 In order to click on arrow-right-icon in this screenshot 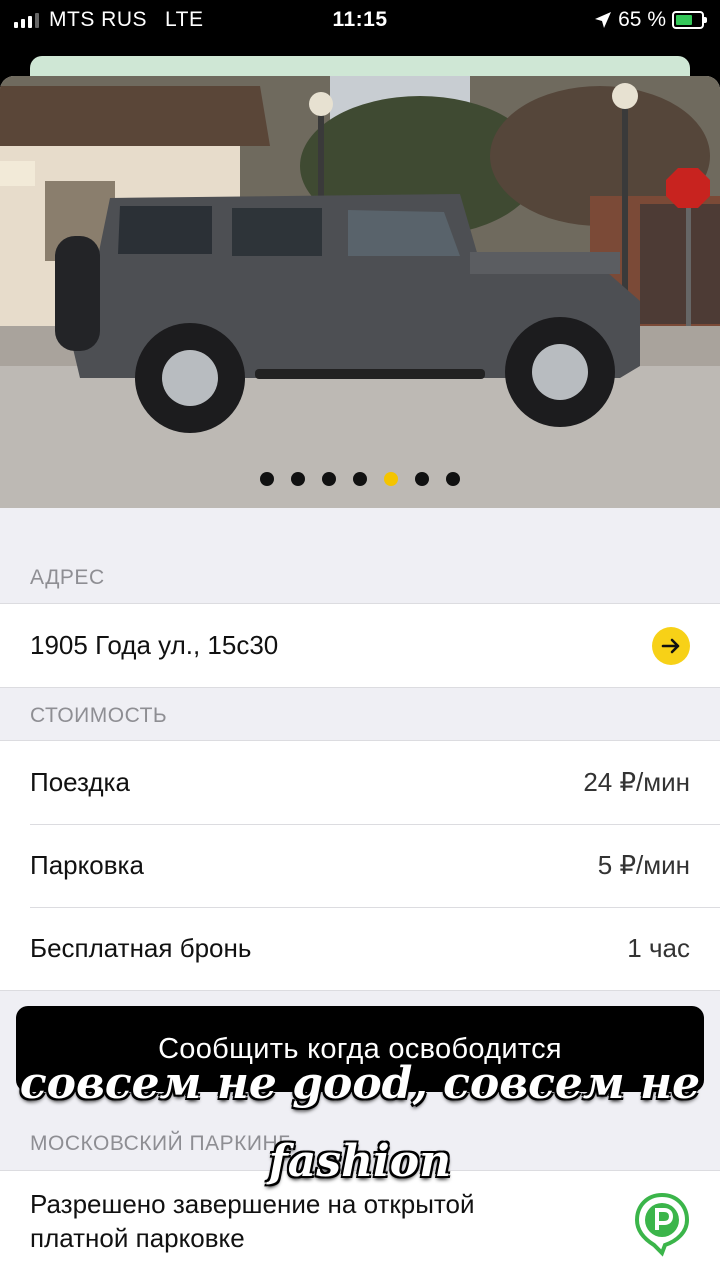, I will do `click(671, 645)`.